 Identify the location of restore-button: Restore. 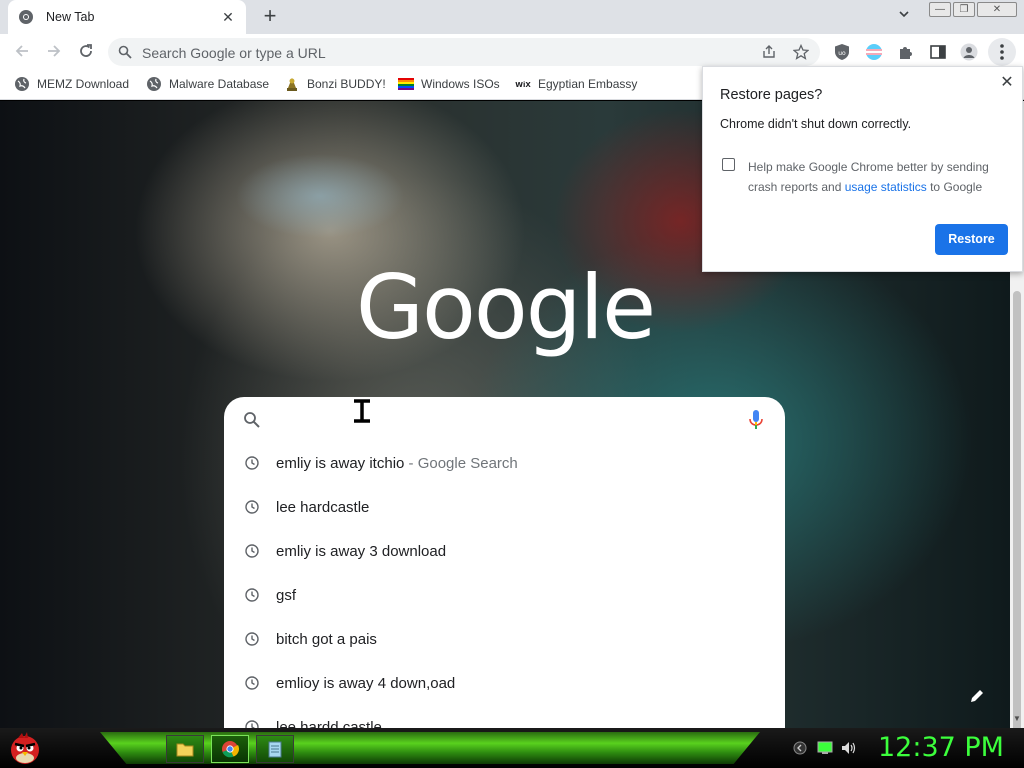
(971, 239).